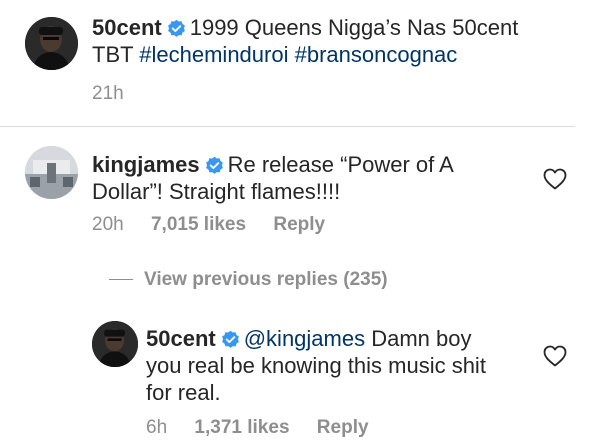  I want to click on view-previous-replies-label: View previous replies (235), so click(266, 279).